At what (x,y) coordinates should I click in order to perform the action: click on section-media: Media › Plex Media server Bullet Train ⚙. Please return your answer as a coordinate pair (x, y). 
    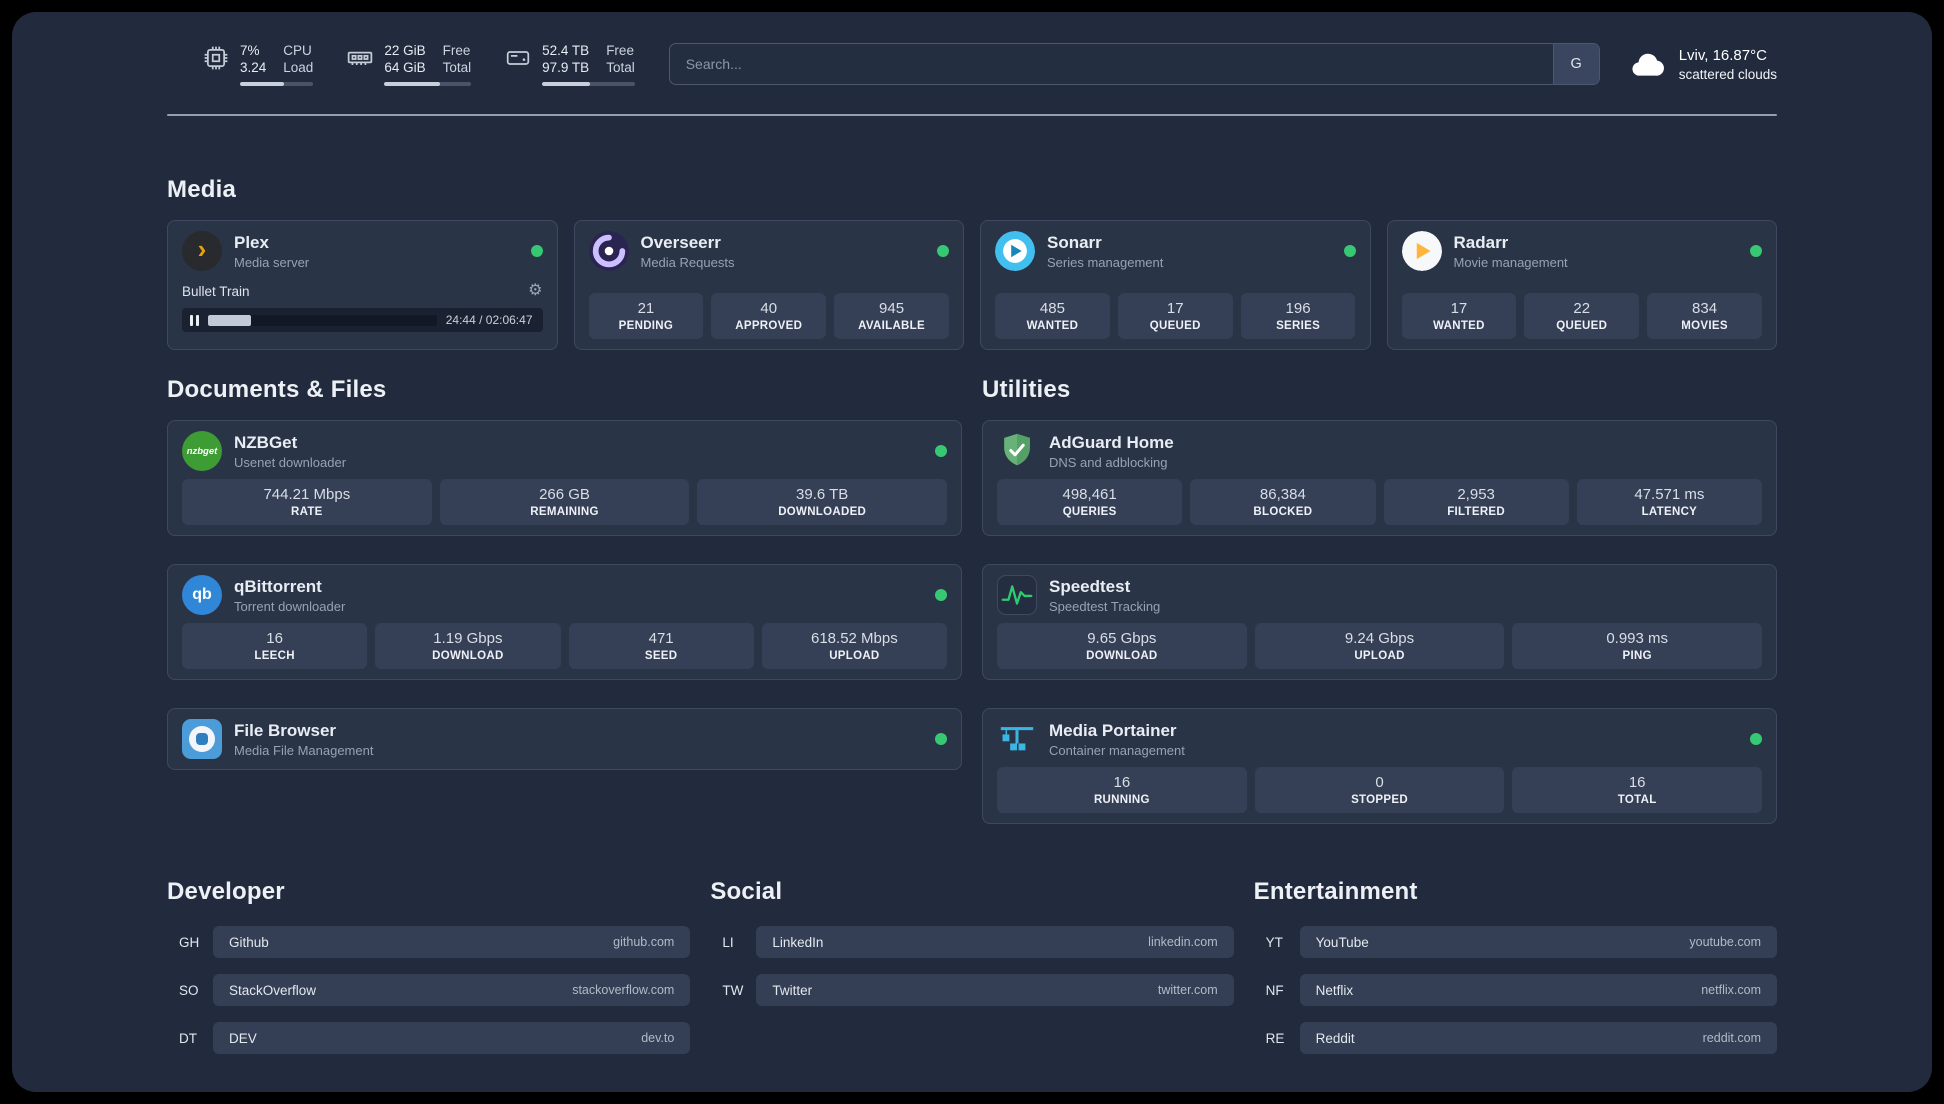
    Looking at the image, I should click on (972, 263).